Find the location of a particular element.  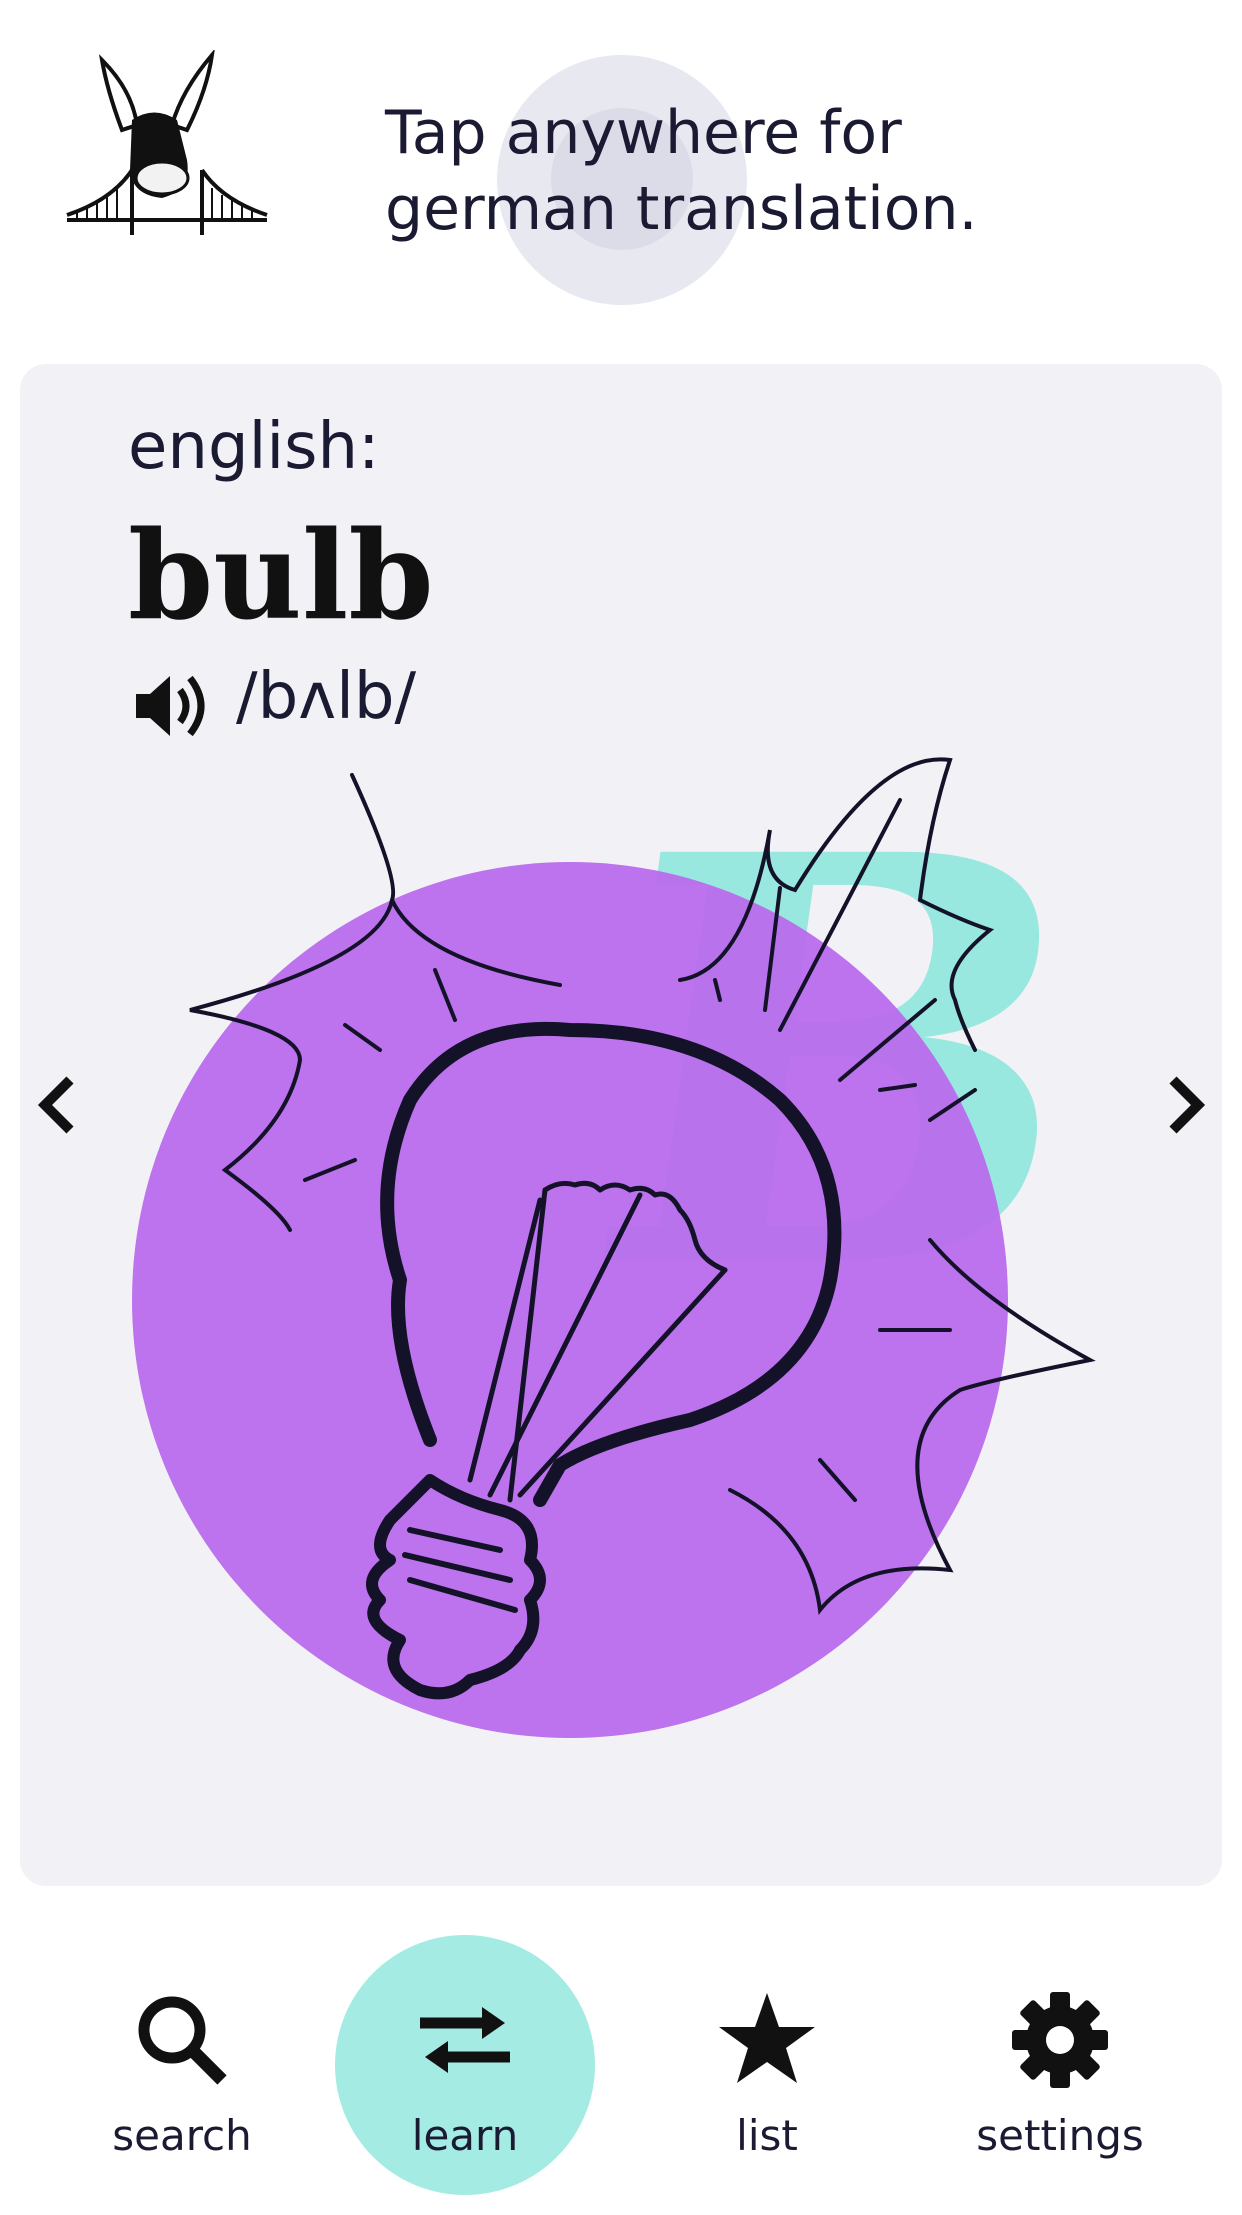

gear-icon is located at coordinates (1060, 2040).